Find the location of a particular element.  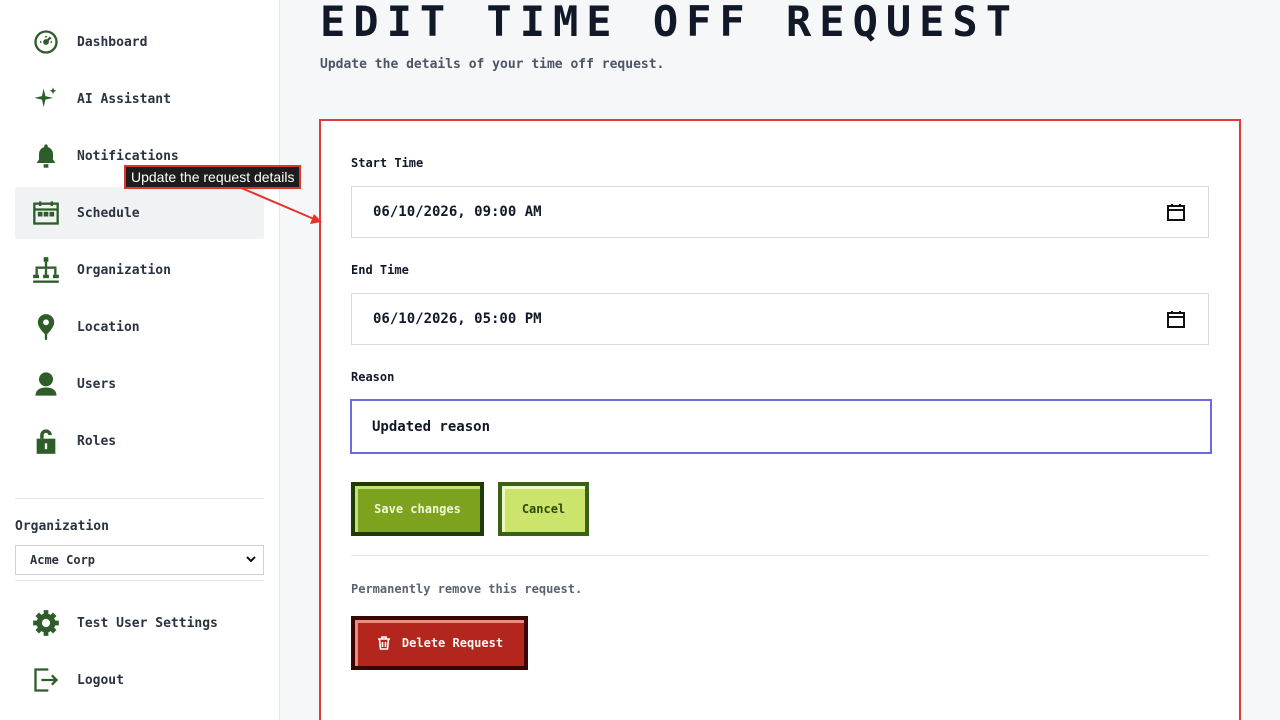

organization-selected-value: Acme Corp is located at coordinates (63, 560).